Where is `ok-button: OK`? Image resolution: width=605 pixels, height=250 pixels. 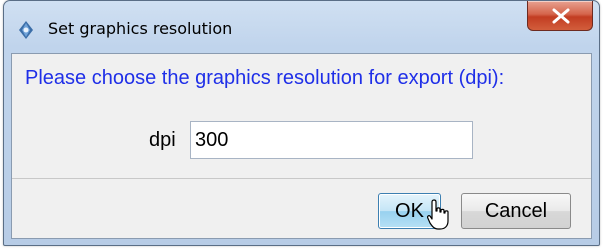
ok-button: OK is located at coordinates (409, 211).